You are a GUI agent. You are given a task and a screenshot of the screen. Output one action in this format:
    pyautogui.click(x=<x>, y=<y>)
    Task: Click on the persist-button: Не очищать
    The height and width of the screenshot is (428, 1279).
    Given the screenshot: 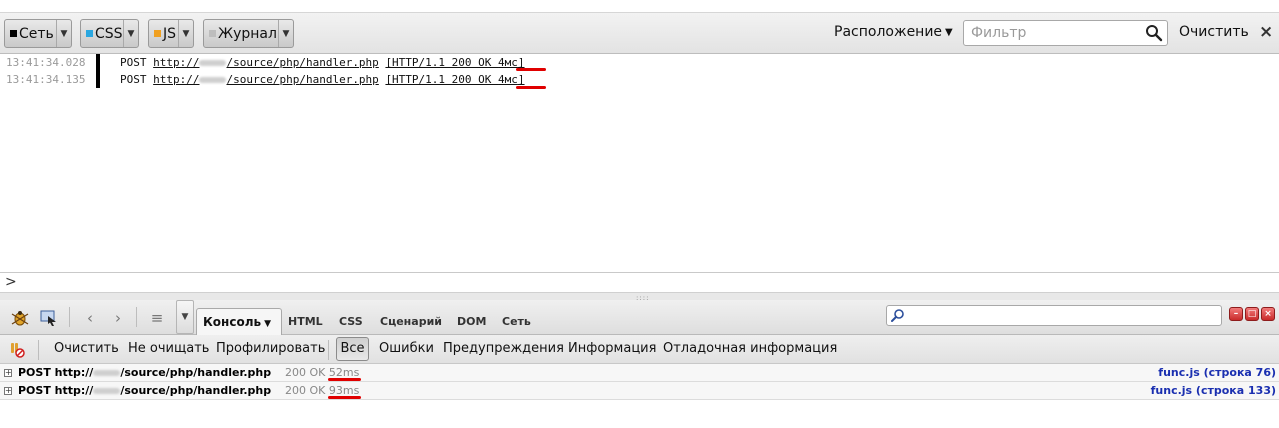 What is the action you would take?
    pyautogui.click(x=168, y=348)
    